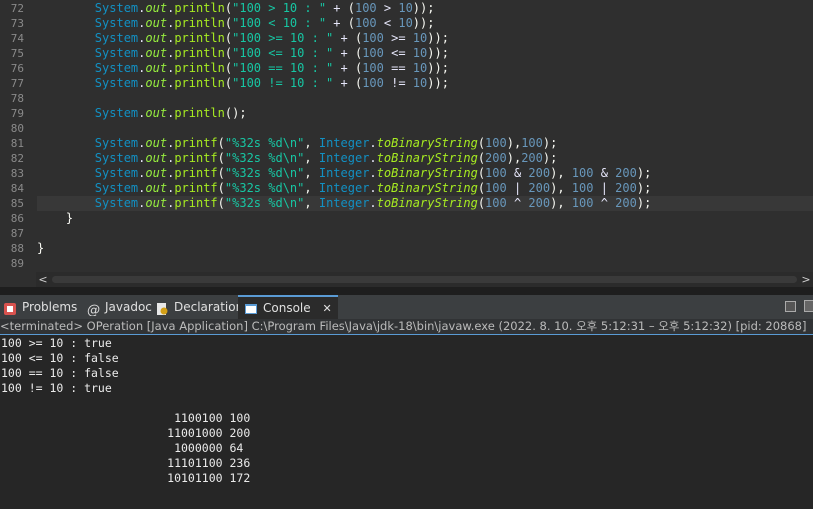 This screenshot has height=509, width=813. I want to click on code-token: ));, so click(438, 83).